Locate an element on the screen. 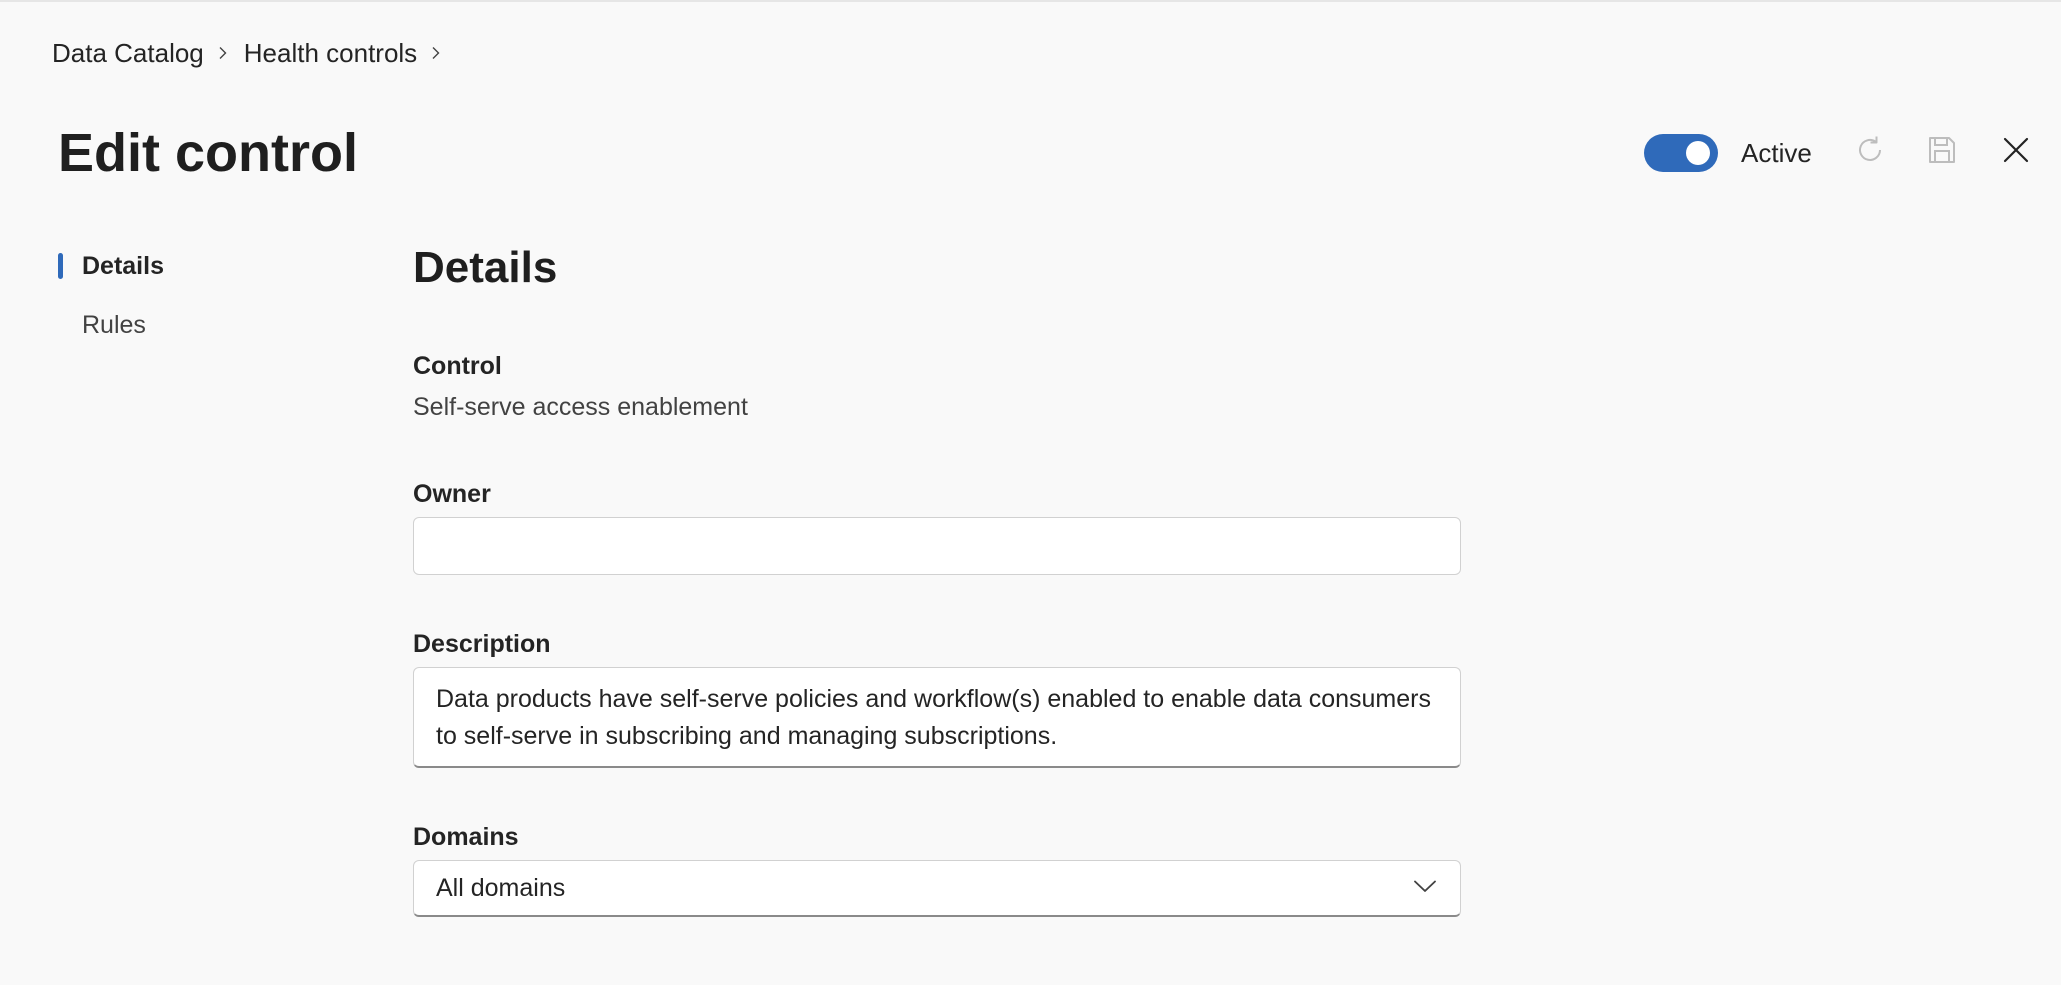 The width and height of the screenshot is (2061, 985). control-label: Control is located at coordinates (457, 366).